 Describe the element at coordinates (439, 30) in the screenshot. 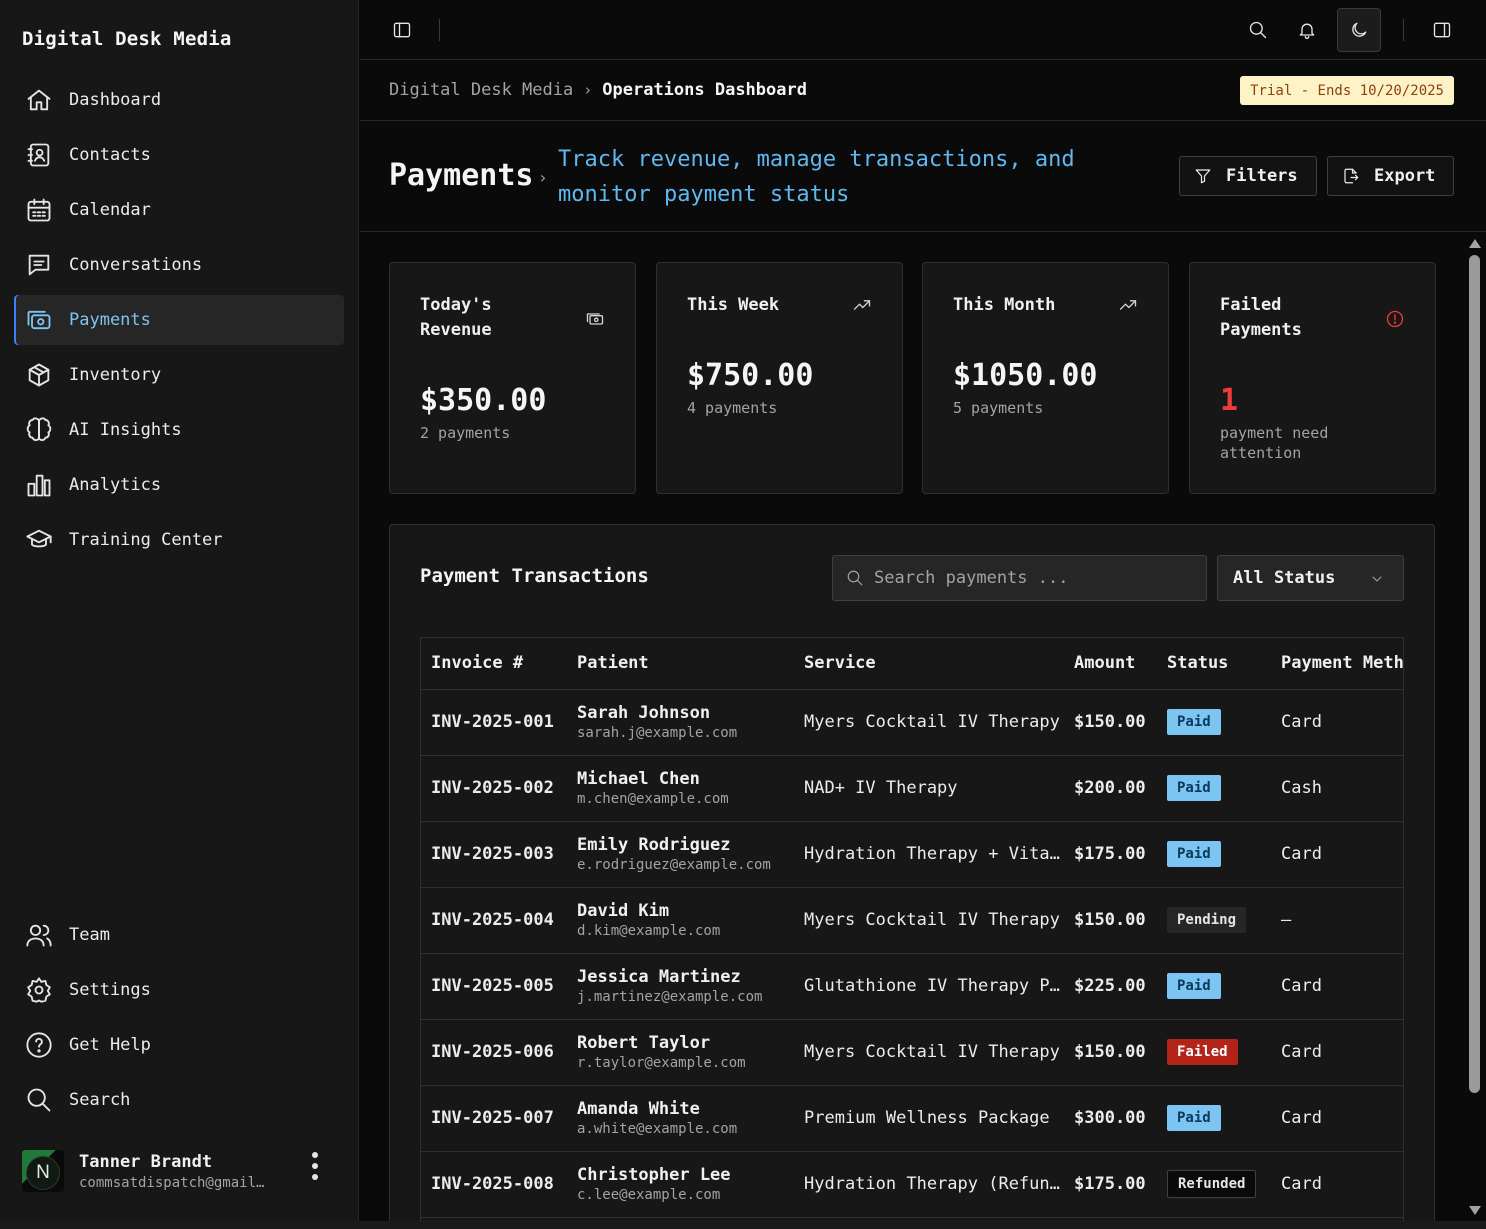

I see `divider` at that location.